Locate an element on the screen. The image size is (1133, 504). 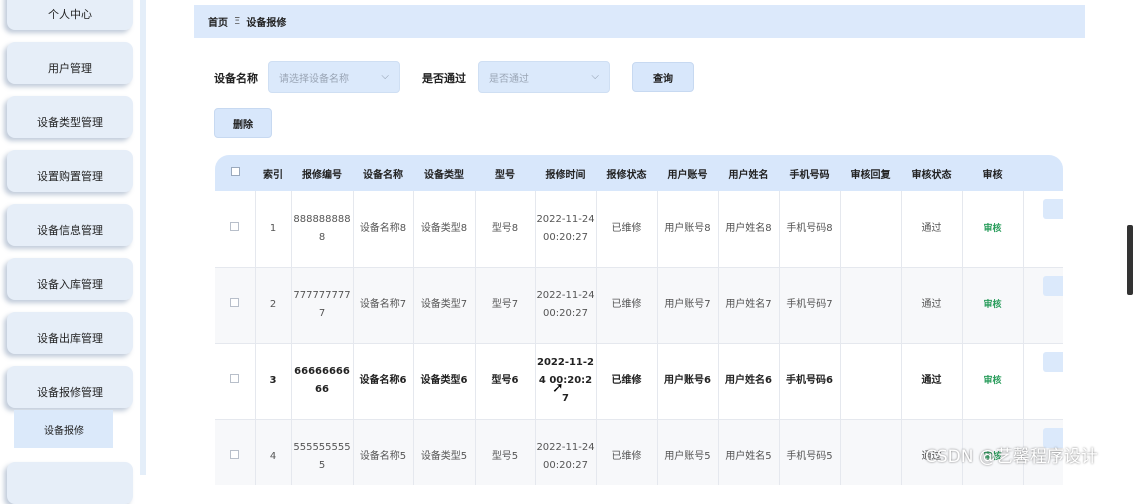
sidebar-subitem-repair: 设备报修 is located at coordinates (63, 429).